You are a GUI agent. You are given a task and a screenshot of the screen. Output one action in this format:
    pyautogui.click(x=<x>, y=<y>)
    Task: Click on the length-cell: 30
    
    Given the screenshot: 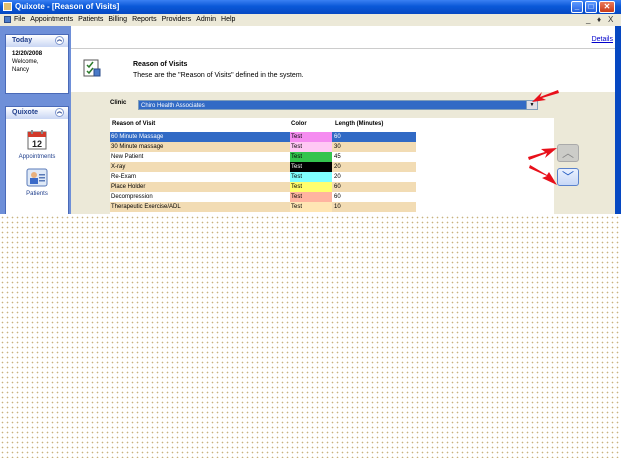 What is the action you would take?
    pyautogui.click(x=337, y=147)
    